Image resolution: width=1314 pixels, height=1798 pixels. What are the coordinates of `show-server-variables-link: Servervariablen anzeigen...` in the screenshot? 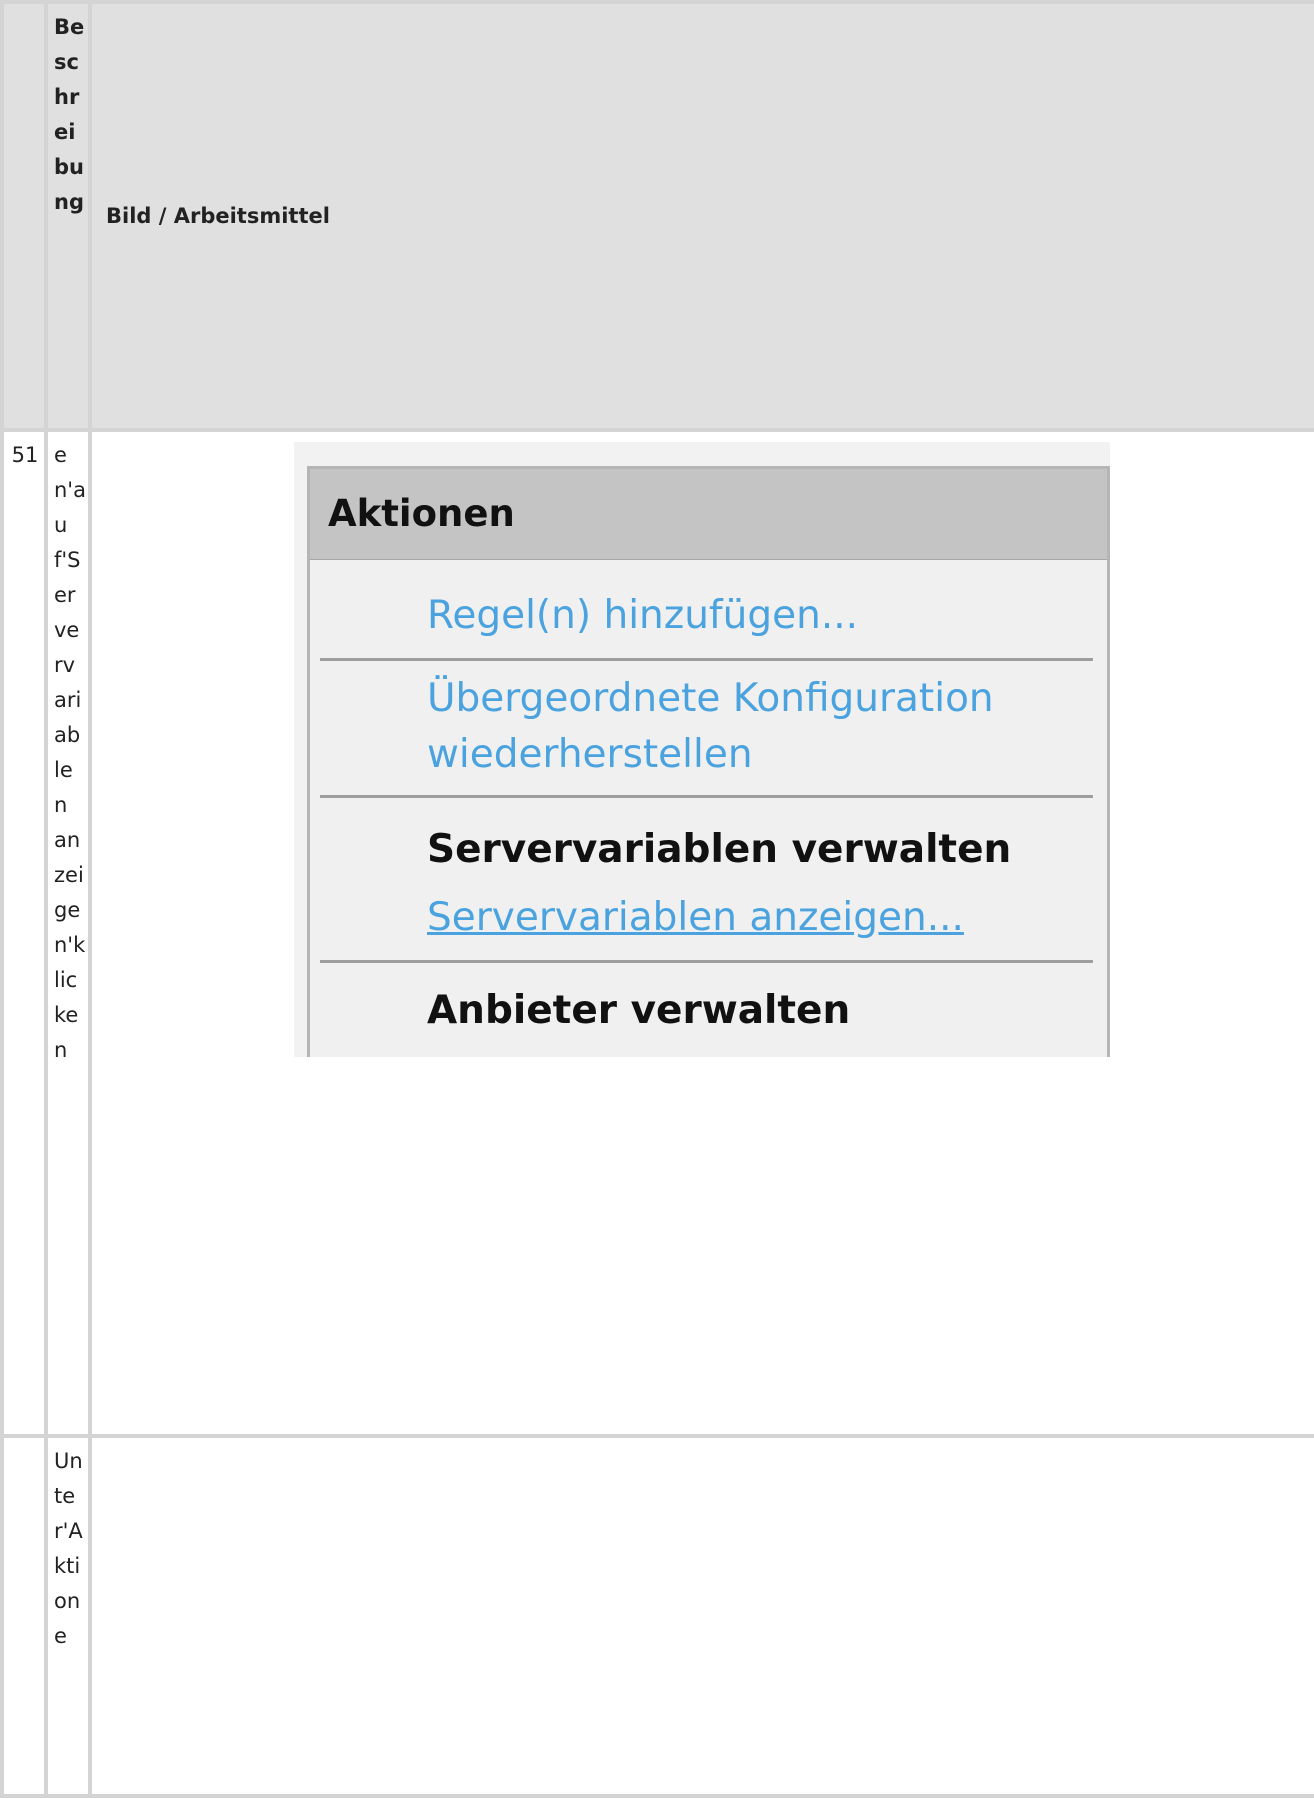 It's located at (760, 918).